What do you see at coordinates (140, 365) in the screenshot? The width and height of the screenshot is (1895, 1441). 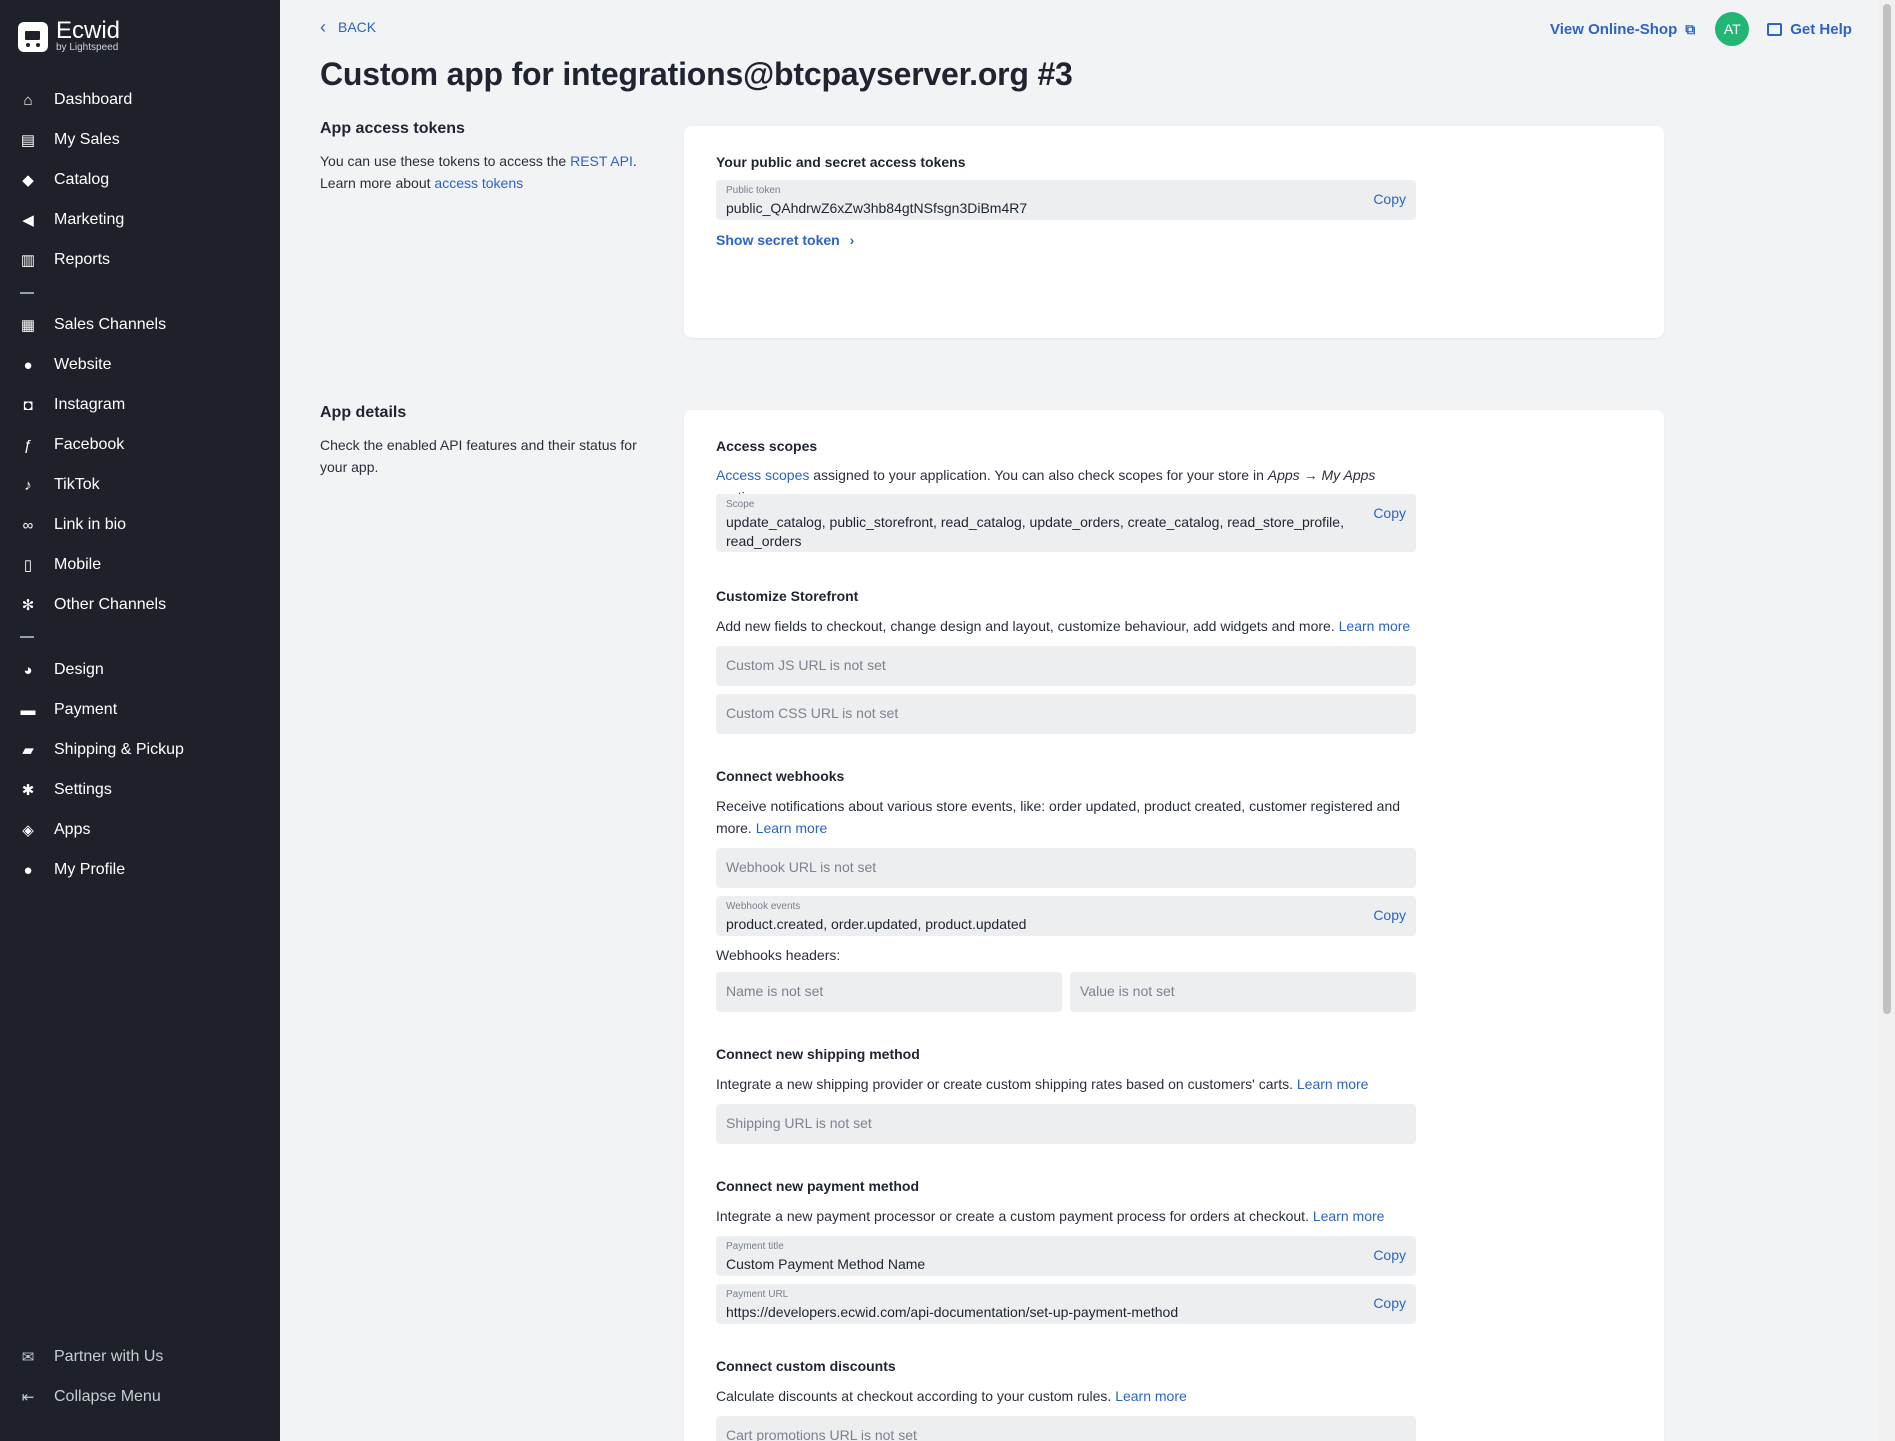 I see `sidebar-item-website: ● Website` at bounding box center [140, 365].